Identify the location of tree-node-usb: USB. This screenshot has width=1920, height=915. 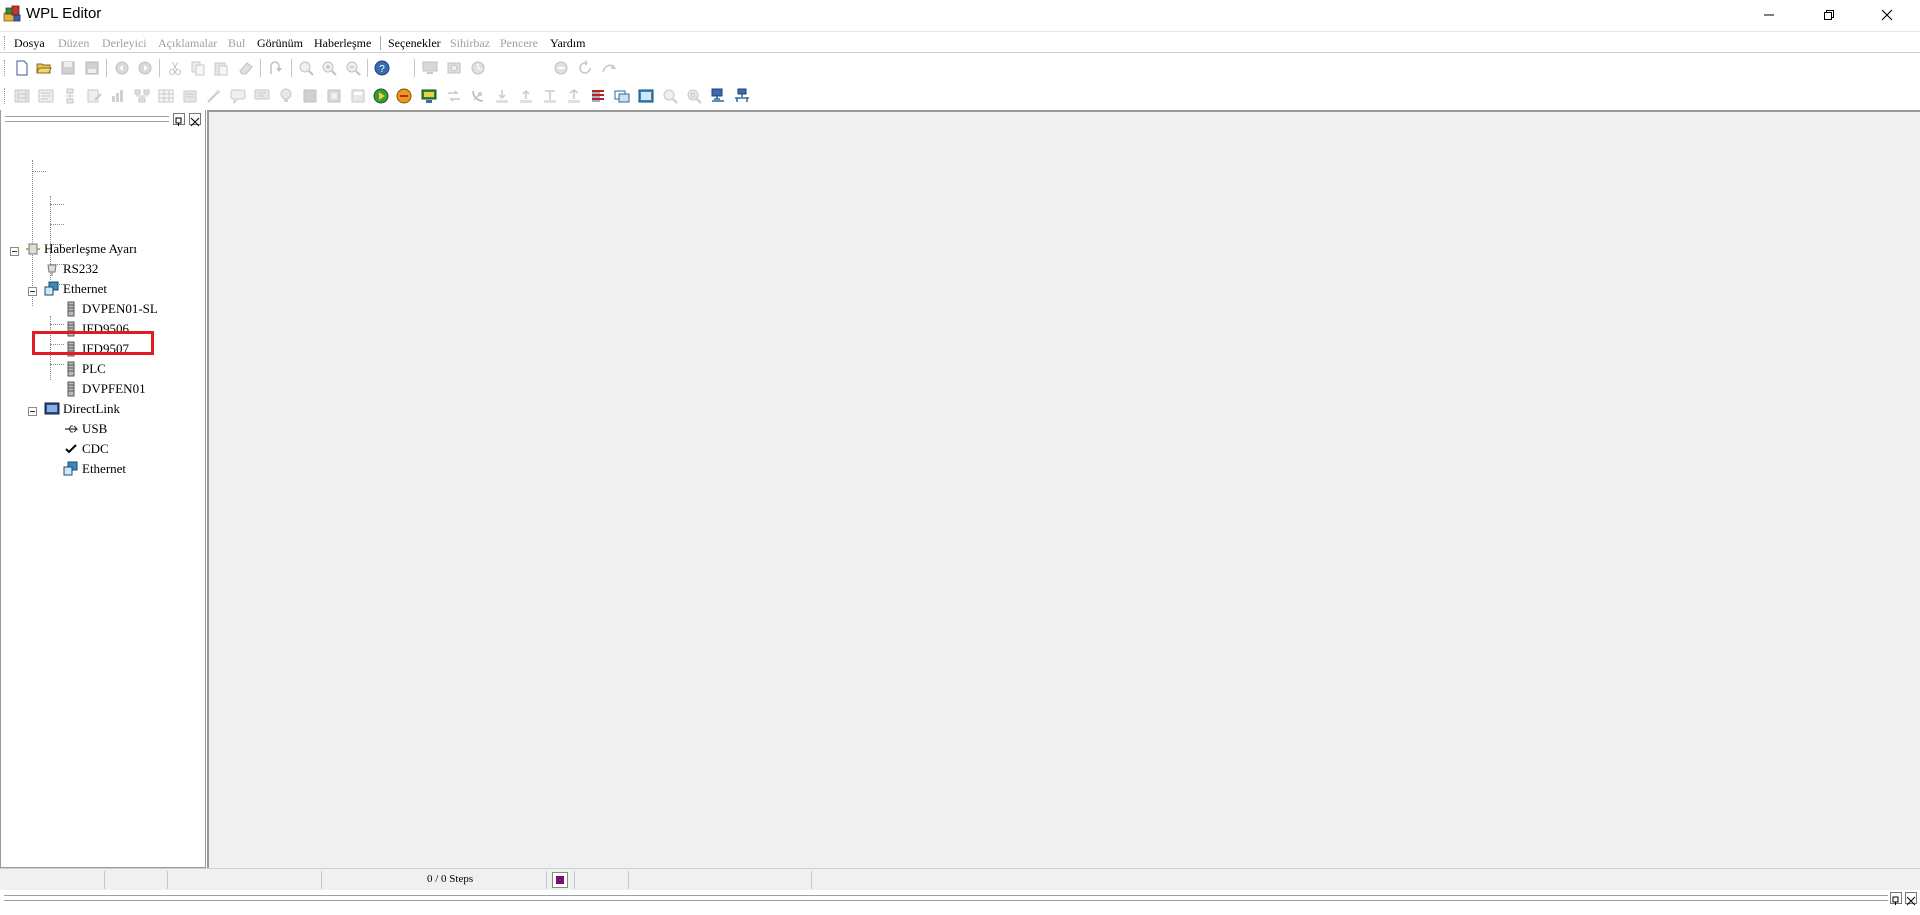
(85, 429).